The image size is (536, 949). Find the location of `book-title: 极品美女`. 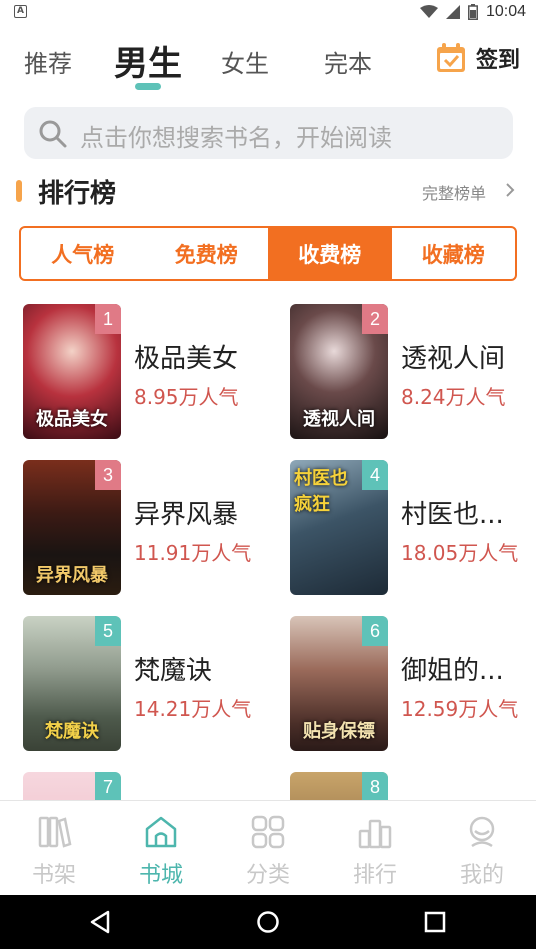

book-title: 极品美女 is located at coordinates (186, 356).